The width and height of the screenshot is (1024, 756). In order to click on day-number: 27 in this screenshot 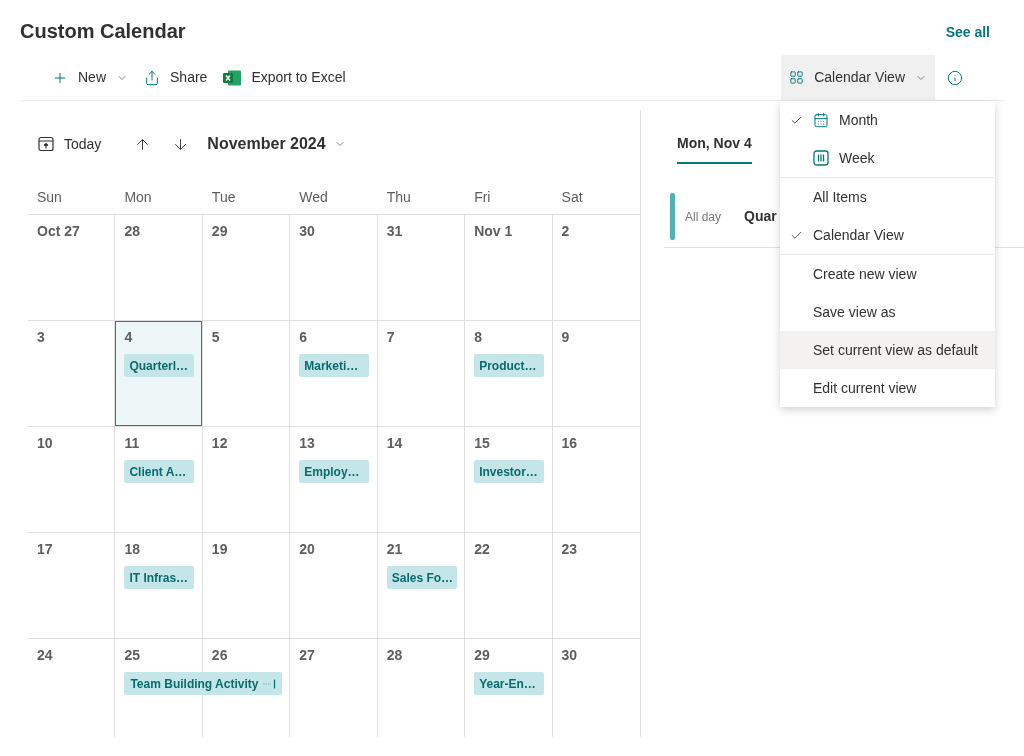, I will do `click(307, 655)`.